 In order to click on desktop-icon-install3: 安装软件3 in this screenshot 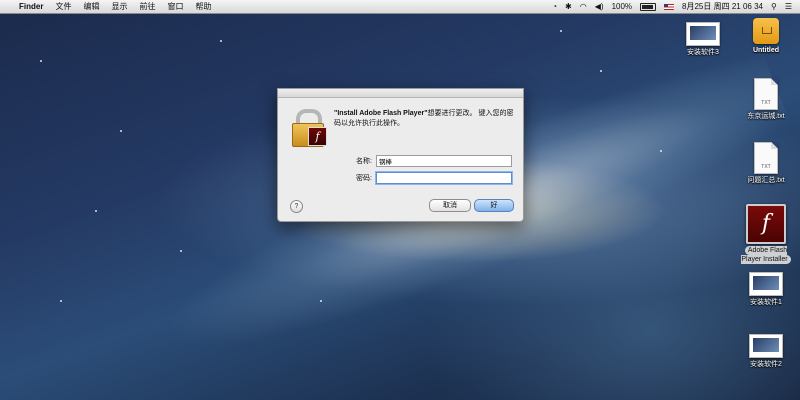, I will do `click(703, 39)`.